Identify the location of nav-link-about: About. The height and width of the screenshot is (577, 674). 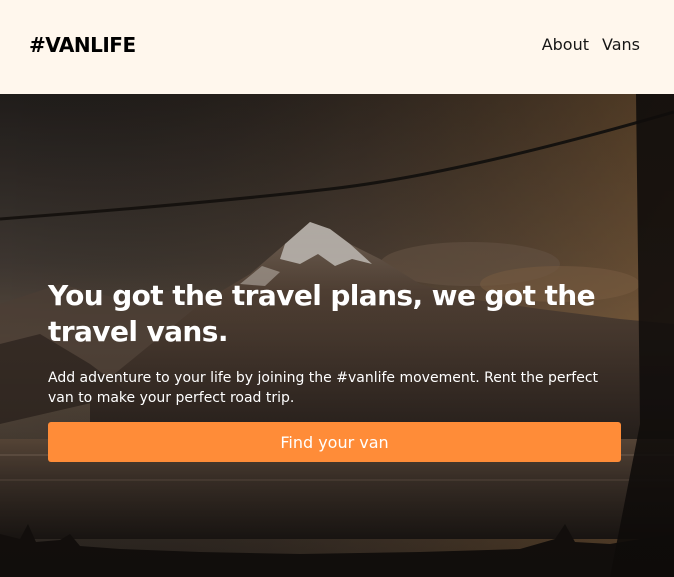
(565, 45).